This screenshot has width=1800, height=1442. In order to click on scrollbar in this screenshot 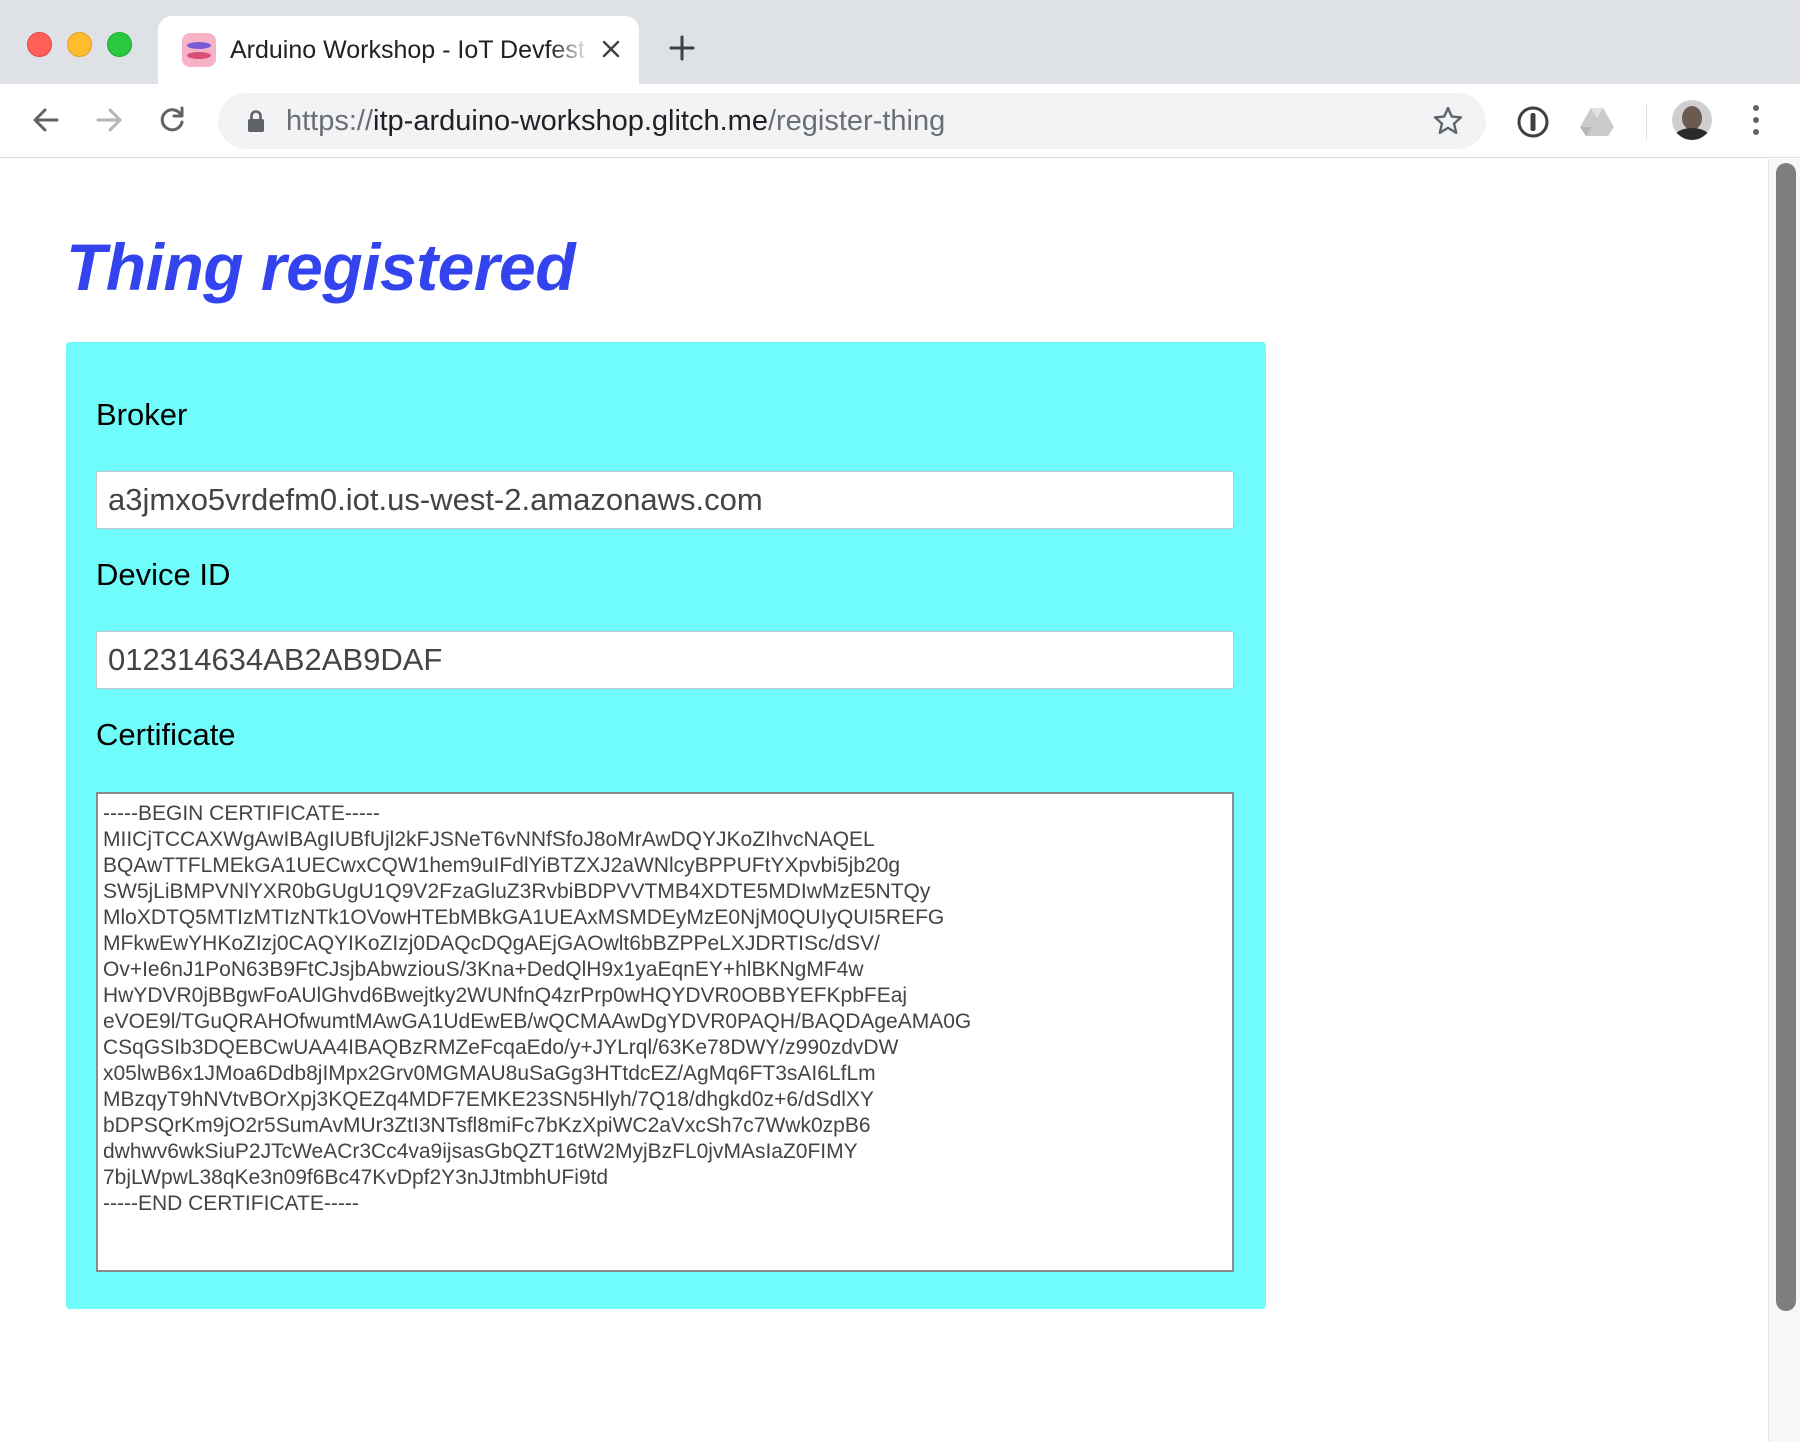, I will do `click(1784, 800)`.